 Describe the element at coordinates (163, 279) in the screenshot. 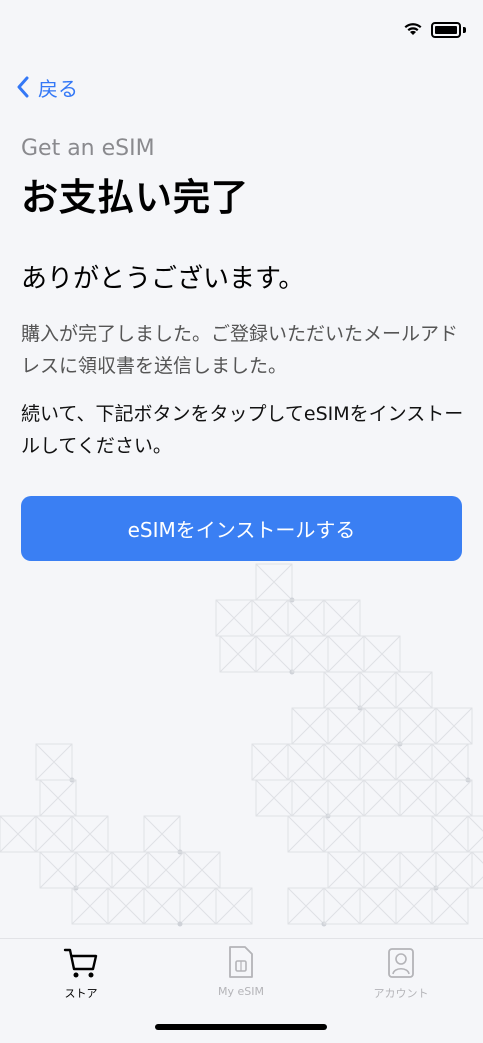

I see `thanks-heading: ありがとうございます。` at that location.